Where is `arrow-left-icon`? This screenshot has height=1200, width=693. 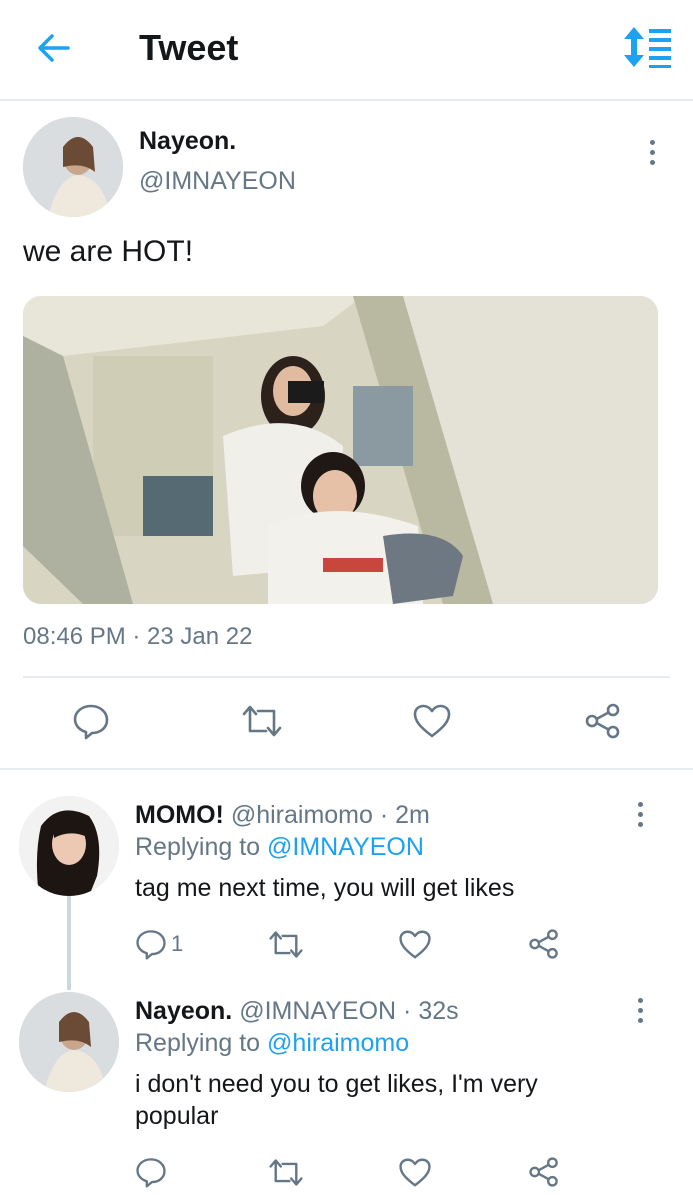
arrow-left-icon is located at coordinates (54, 48).